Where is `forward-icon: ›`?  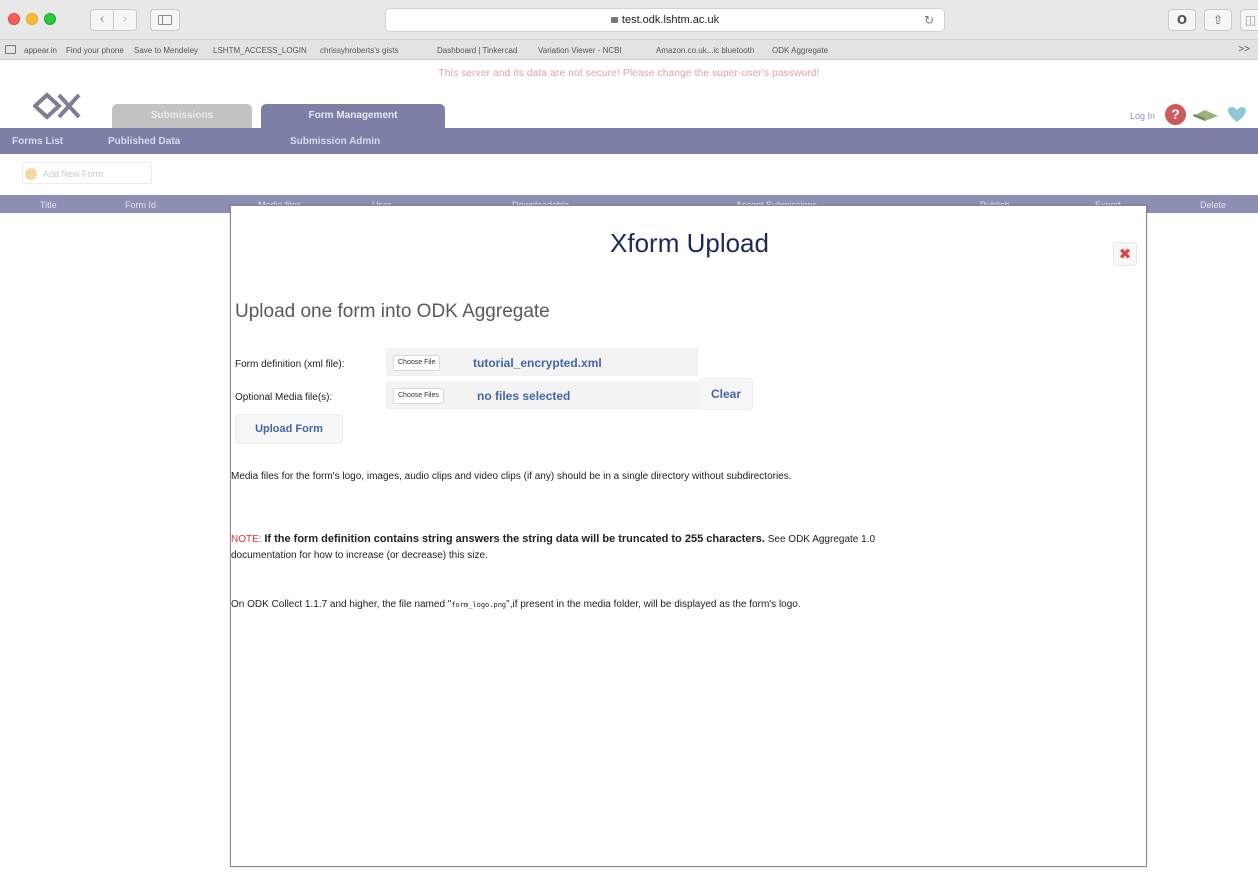
forward-icon: › is located at coordinates (125, 20).